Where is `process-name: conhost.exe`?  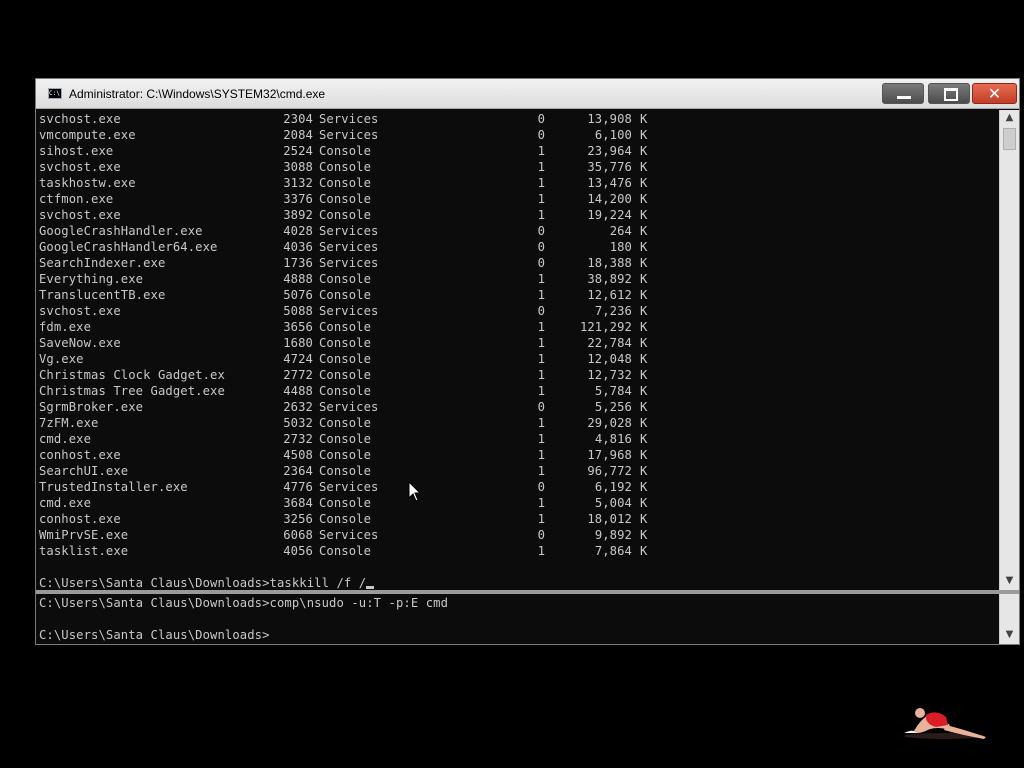
process-name: conhost.exe is located at coordinates (80, 455).